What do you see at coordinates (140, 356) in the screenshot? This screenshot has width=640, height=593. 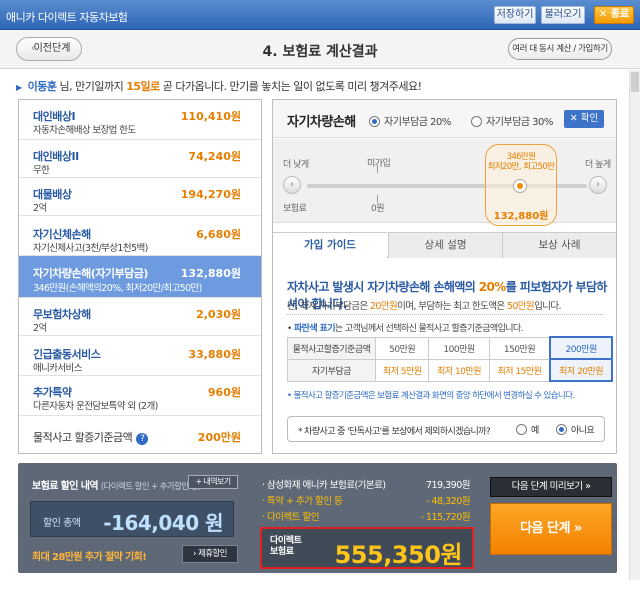 I see `coverage-item: 긴급출동서비스 애니카서비스 33,880원` at bounding box center [140, 356].